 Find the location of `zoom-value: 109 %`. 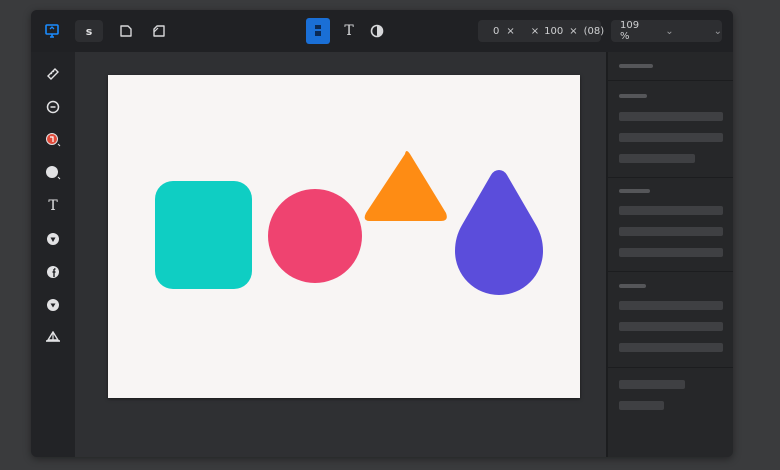

zoom-value: 109 % is located at coordinates (630, 31).